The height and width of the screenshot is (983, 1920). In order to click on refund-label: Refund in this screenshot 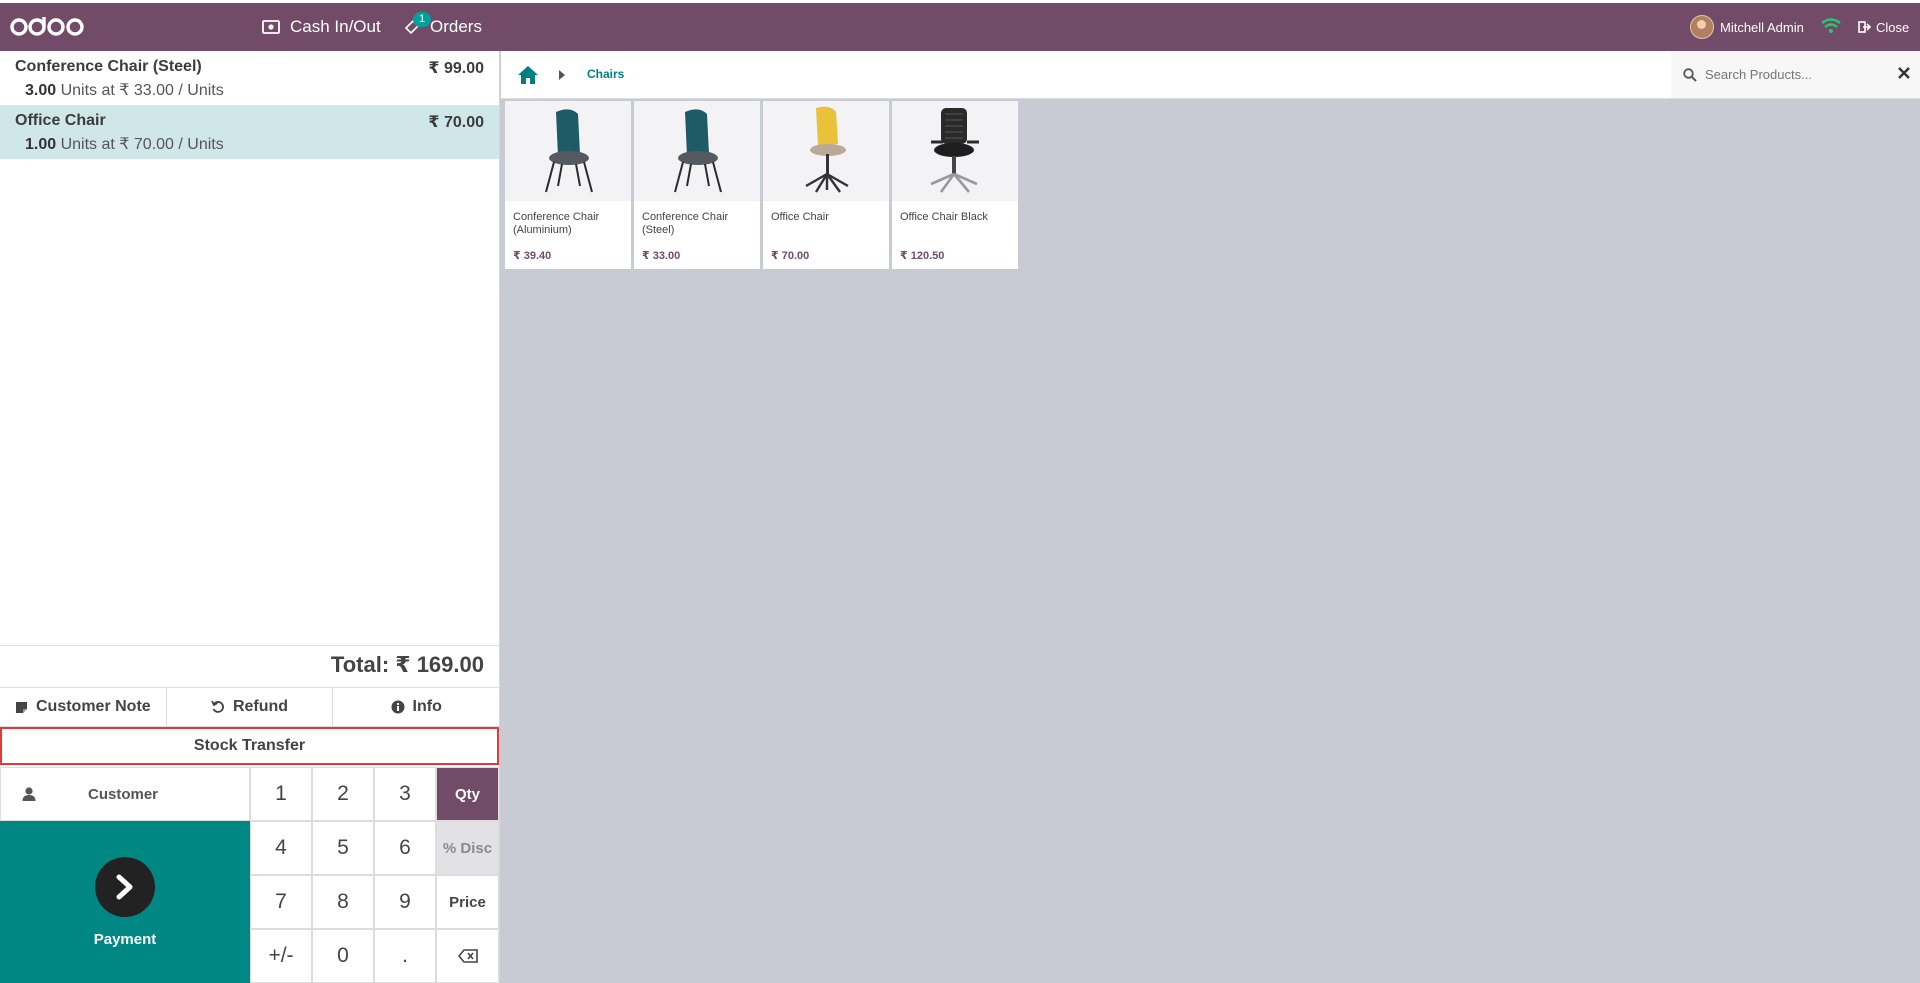, I will do `click(260, 706)`.